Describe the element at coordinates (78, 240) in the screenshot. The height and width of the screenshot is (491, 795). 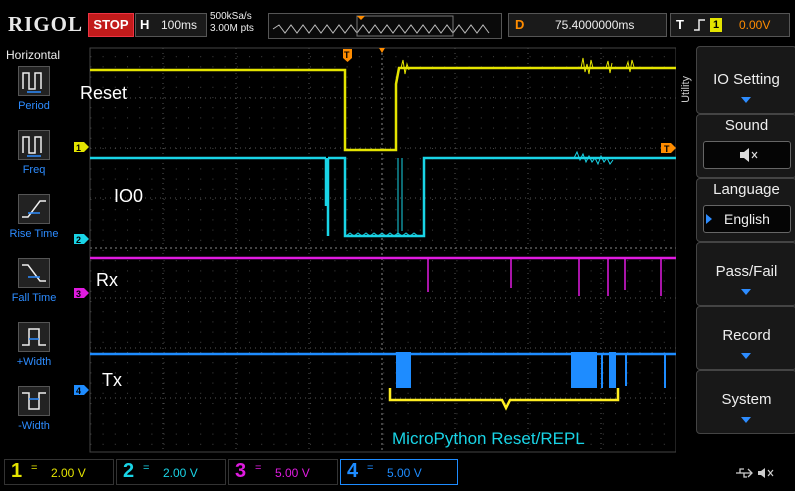
I see `svg-text: 2` at that location.